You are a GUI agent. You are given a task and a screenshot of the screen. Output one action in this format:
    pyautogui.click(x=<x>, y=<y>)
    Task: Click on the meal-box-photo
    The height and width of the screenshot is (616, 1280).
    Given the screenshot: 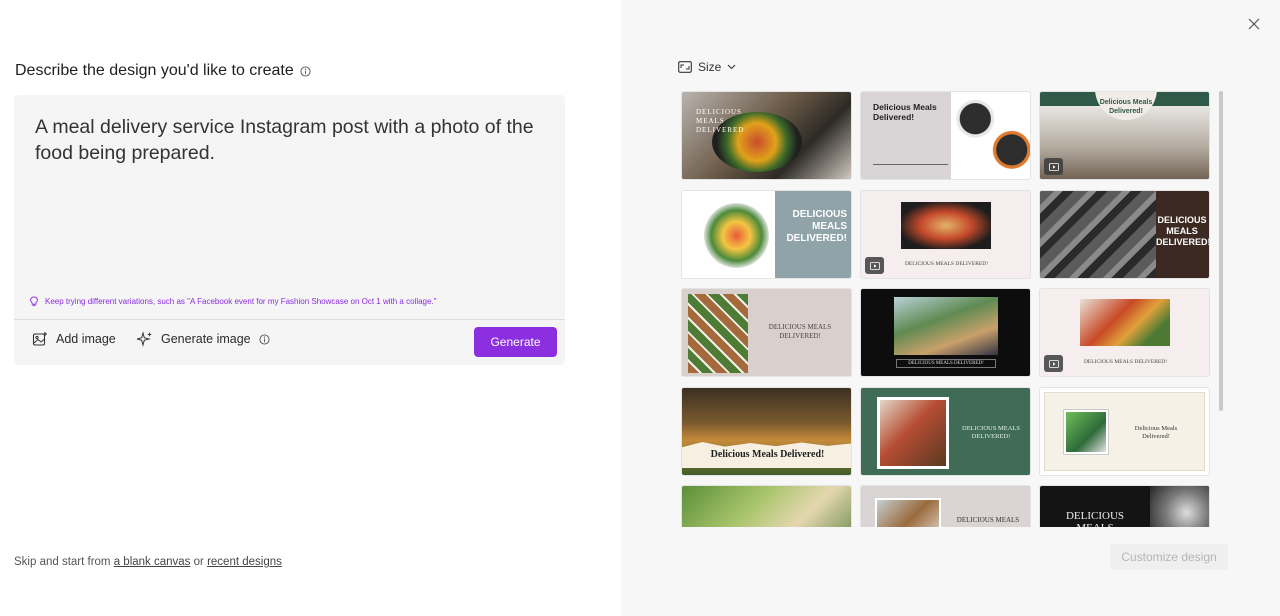 What is the action you would take?
    pyautogui.click(x=946, y=326)
    